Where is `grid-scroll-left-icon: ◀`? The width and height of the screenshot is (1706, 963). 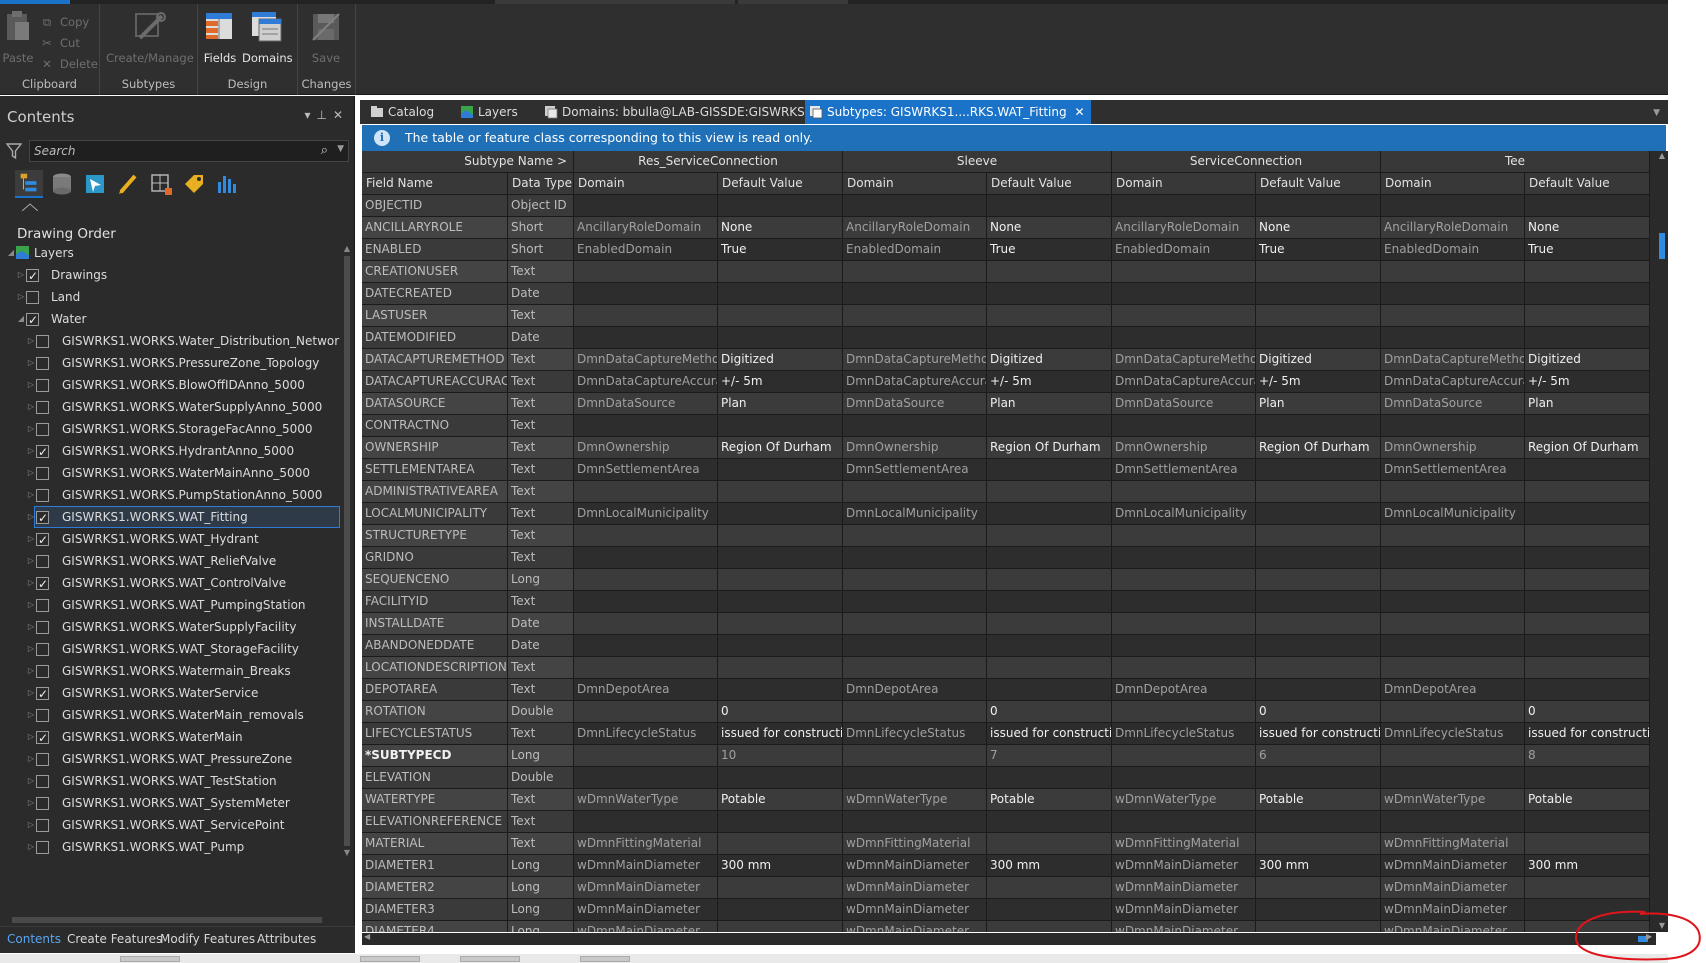 grid-scroll-left-icon: ◀ is located at coordinates (367, 936).